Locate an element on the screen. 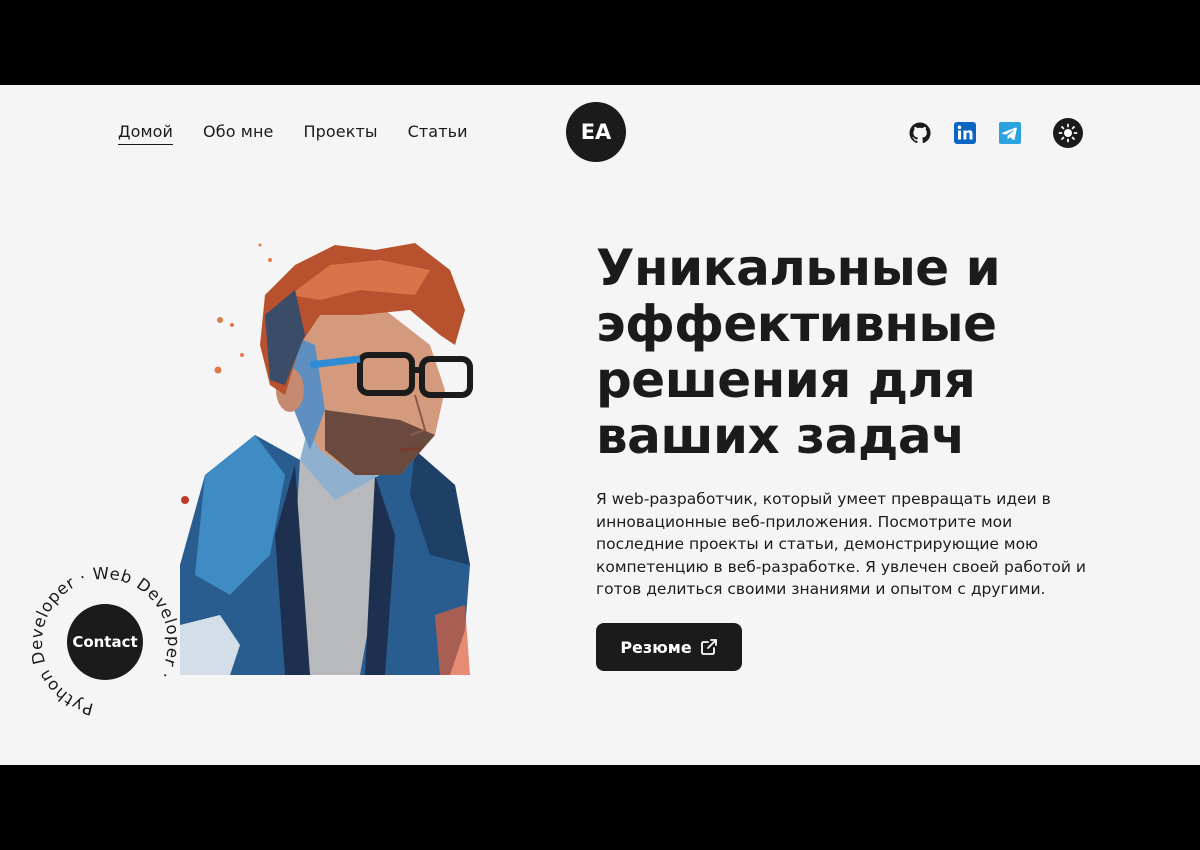 The width and height of the screenshot is (1200, 850). telegram-icon is located at coordinates (1010, 133).